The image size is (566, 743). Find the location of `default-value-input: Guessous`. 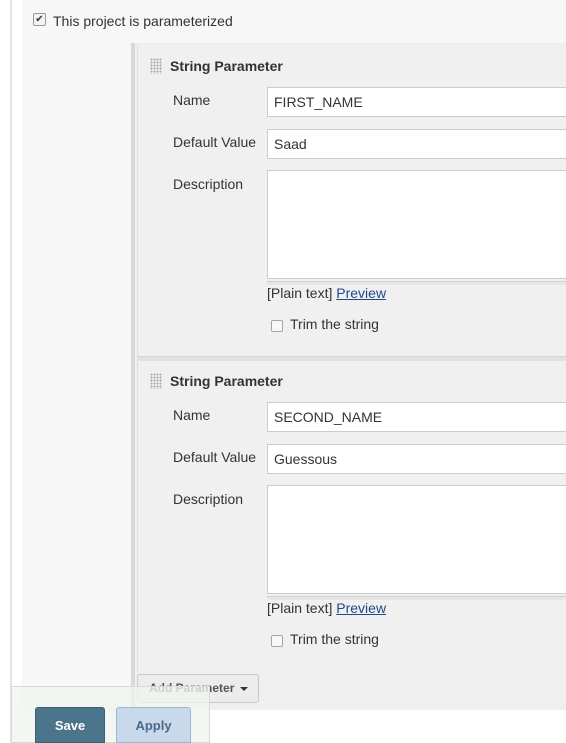

default-value-input: Guessous is located at coordinates (416, 459).